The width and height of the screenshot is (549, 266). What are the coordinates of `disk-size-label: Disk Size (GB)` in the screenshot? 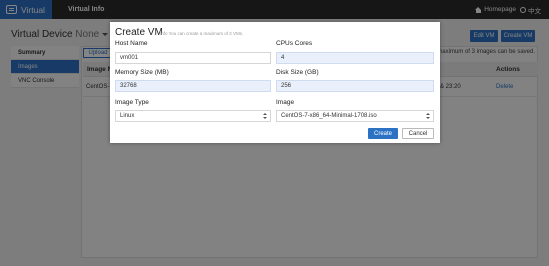 It's located at (297, 72).